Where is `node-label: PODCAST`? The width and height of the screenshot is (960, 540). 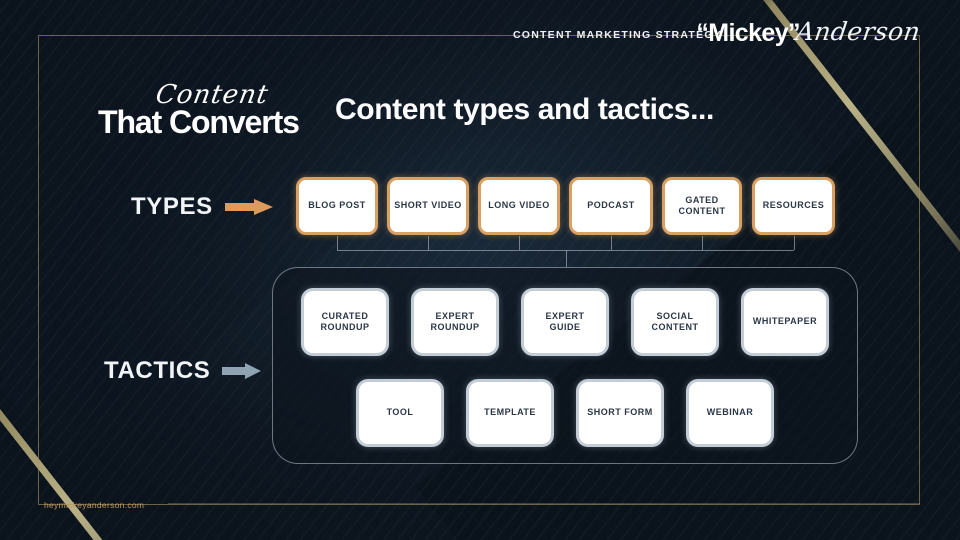 node-label: PODCAST is located at coordinates (611, 205).